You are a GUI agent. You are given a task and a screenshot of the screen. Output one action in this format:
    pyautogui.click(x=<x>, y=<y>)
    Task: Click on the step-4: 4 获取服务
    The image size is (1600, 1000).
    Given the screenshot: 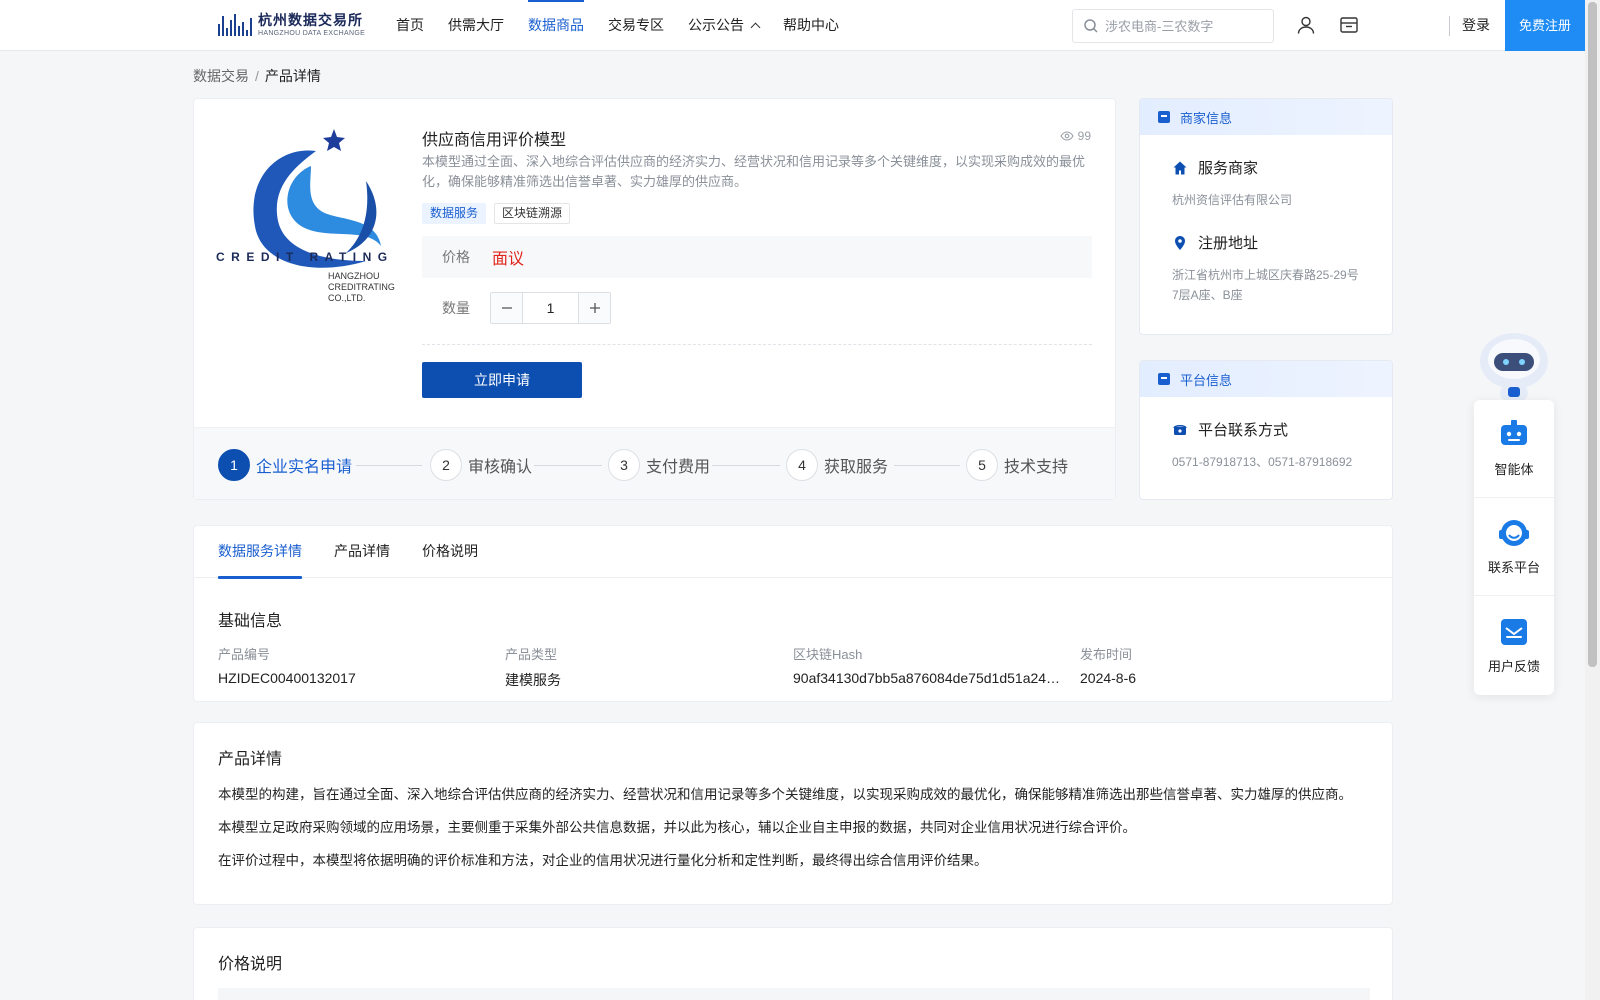 What is the action you would take?
    pyautogui.click(x=837, y=465)
    